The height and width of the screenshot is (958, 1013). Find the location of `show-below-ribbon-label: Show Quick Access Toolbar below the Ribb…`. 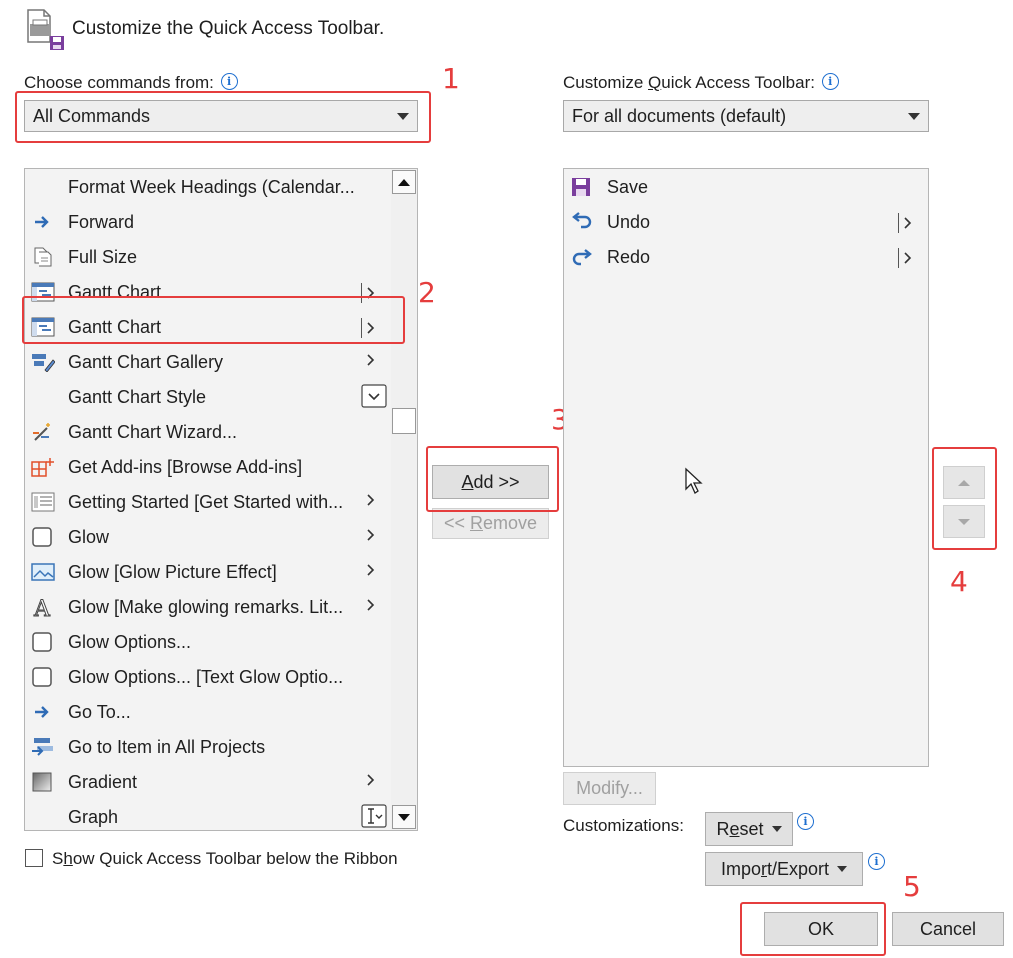

show-below-ribbon-label: Show Quick Access Toolbar below the Ribb… is located at coordinates (225, 858).